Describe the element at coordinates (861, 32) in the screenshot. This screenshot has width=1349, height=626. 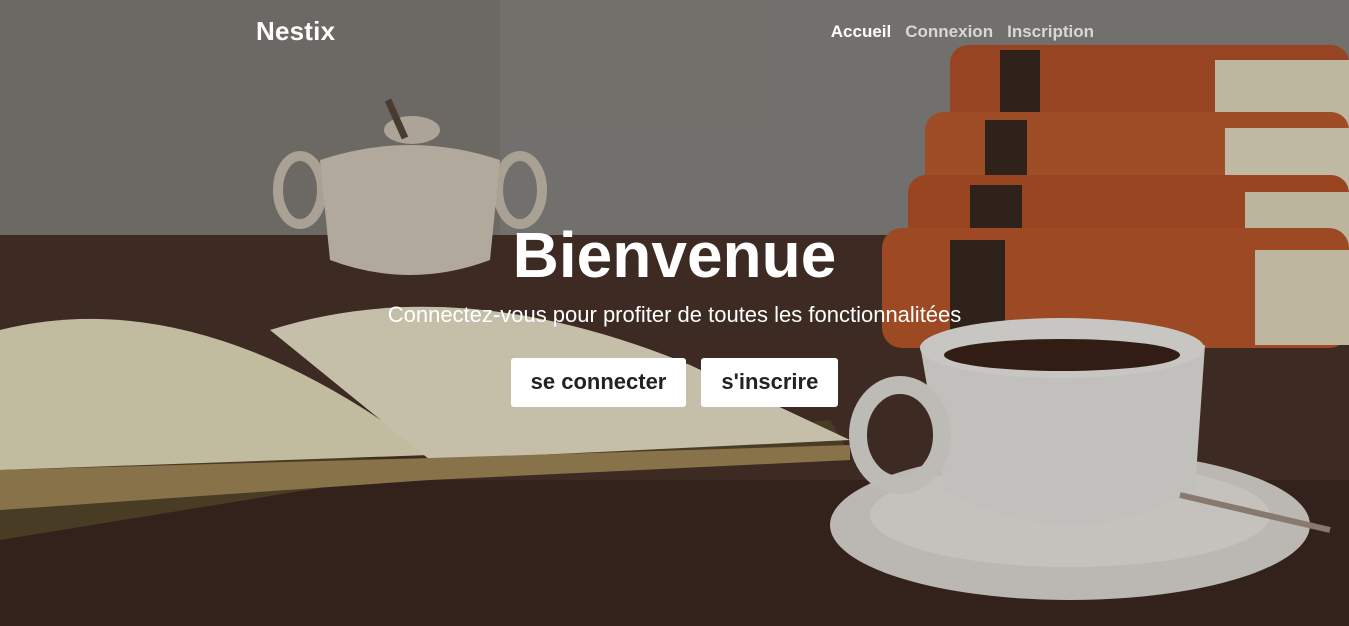
I see `nav-link-accueil: Accueil` at that location.